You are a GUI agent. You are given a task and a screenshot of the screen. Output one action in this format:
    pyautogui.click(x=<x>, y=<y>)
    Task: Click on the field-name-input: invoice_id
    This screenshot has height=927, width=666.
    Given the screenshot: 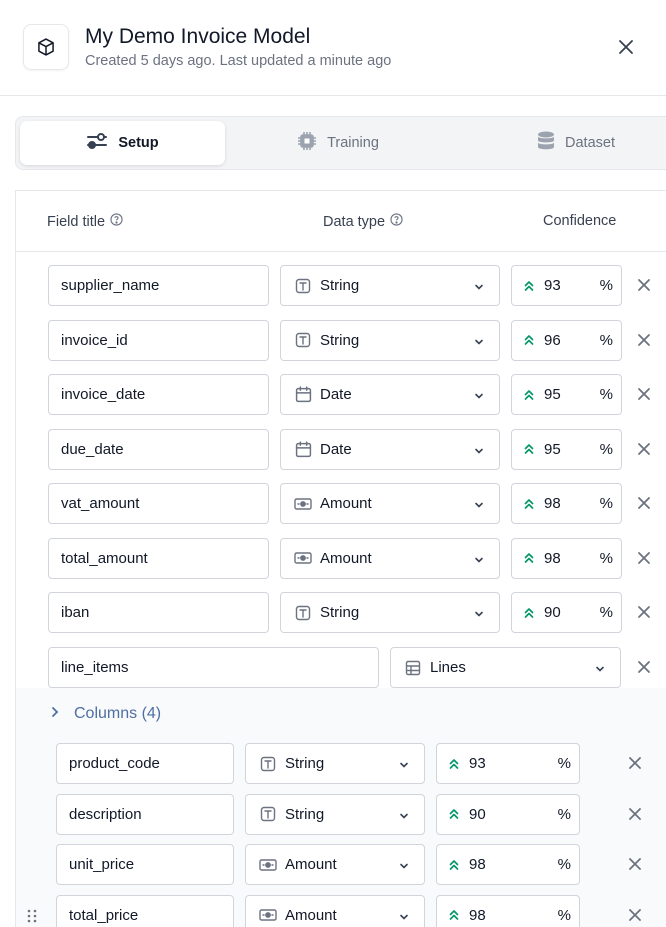 What is the action you would take?
    pyautogui.click(x=158, y=340)
    